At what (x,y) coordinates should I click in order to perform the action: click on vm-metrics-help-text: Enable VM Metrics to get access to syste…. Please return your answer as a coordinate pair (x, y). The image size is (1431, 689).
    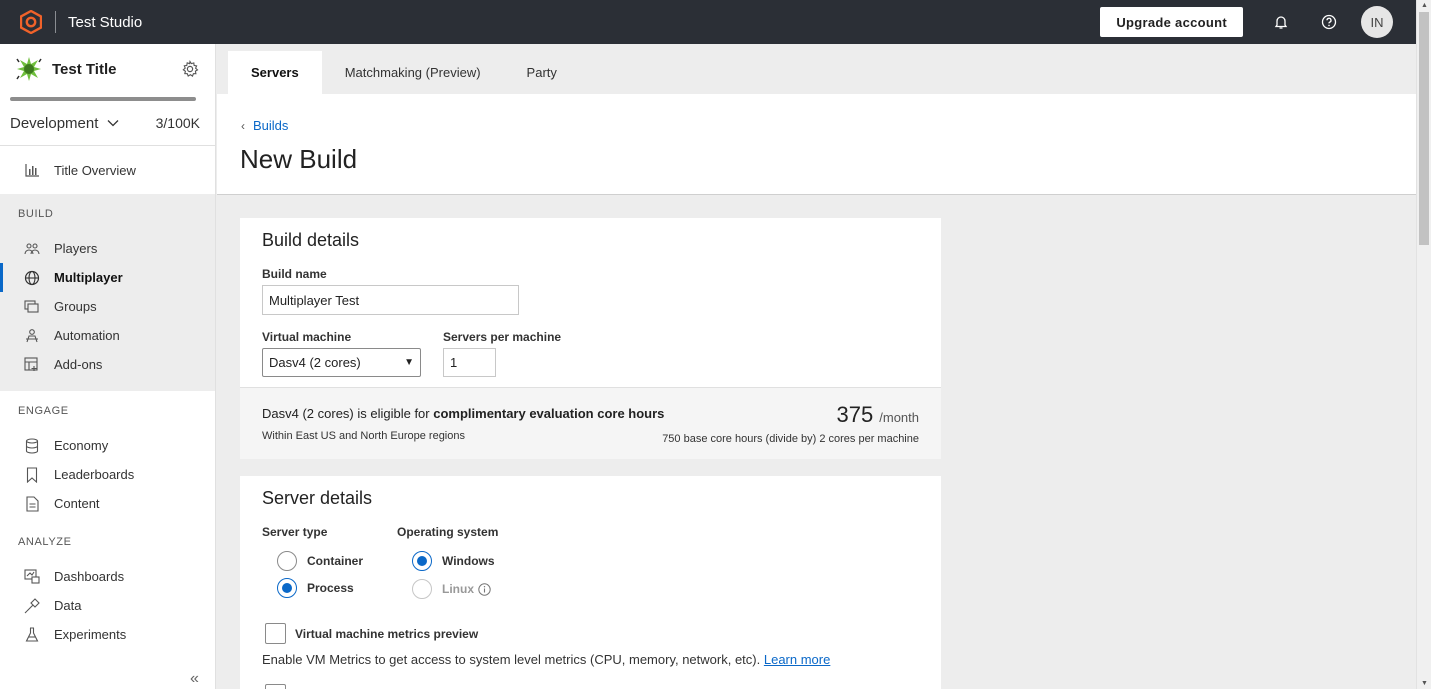
    Looking at the image, I should click on (546, 659).